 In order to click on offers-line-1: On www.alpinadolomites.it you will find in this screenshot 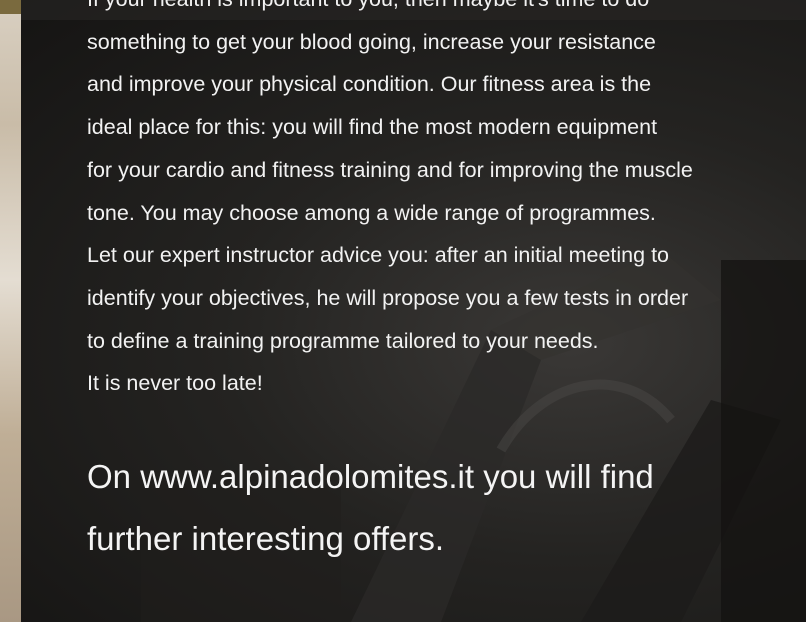, I will do `click(446, 477)`.